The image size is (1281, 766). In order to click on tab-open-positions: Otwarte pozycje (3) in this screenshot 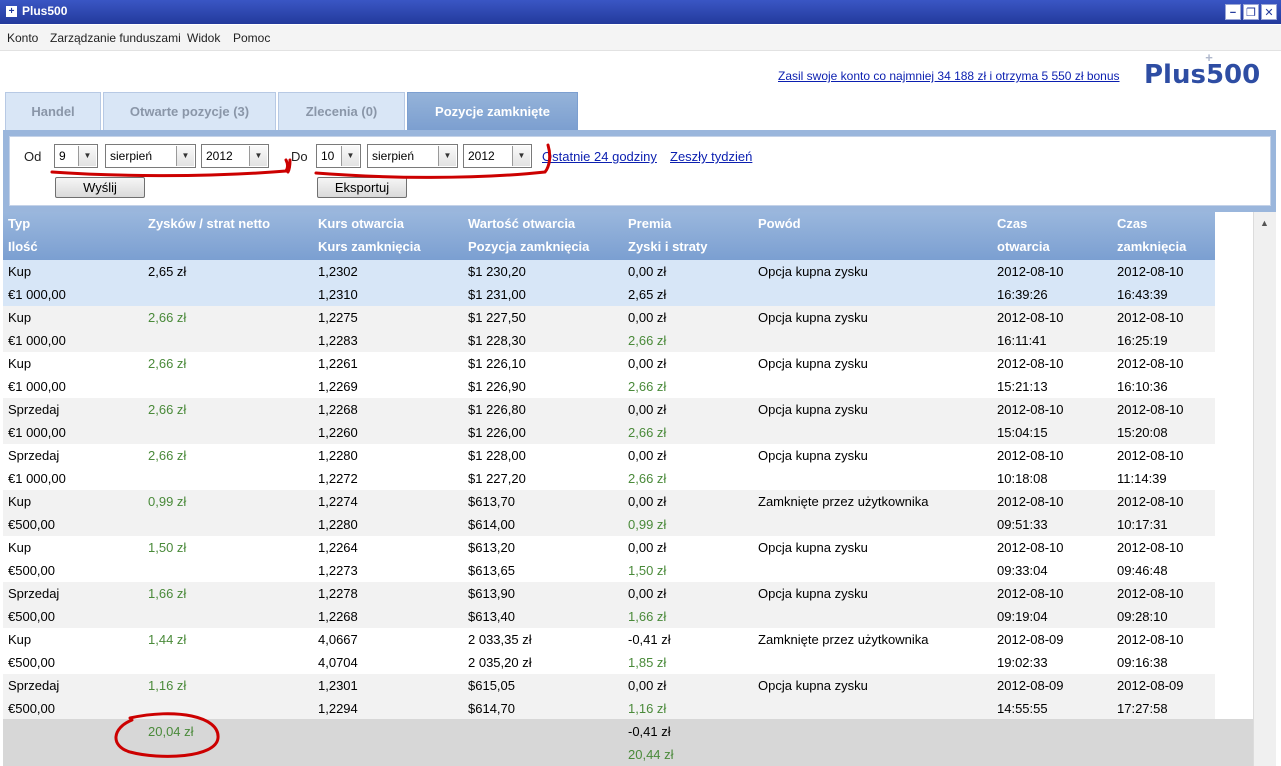, I will do `click(189, 111)`.